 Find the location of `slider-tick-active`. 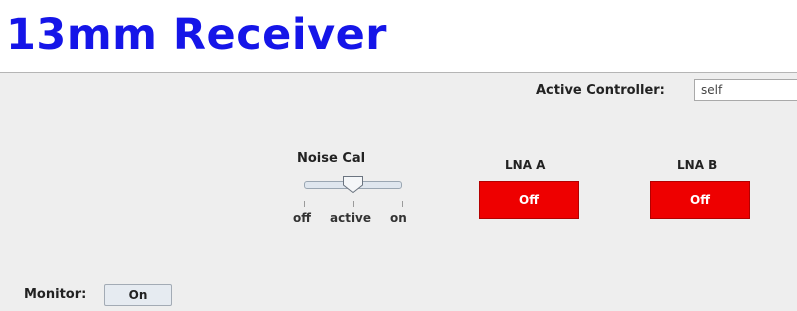

slider-tick-active is located at coordinates (353, 204).